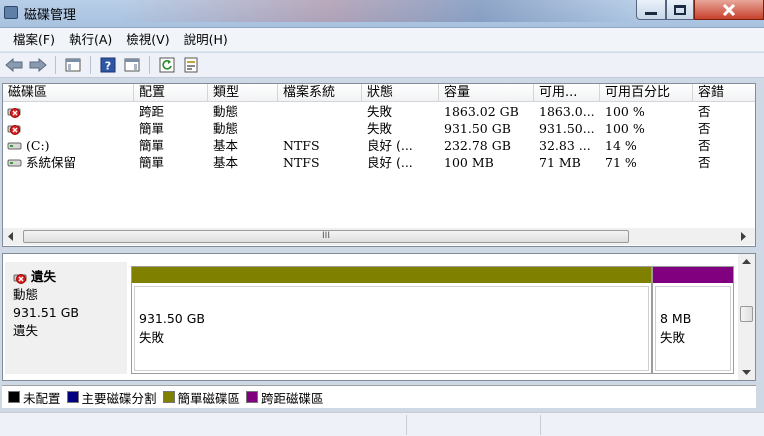  I want to click on cell-layout: 簡單, so click(152, 128).